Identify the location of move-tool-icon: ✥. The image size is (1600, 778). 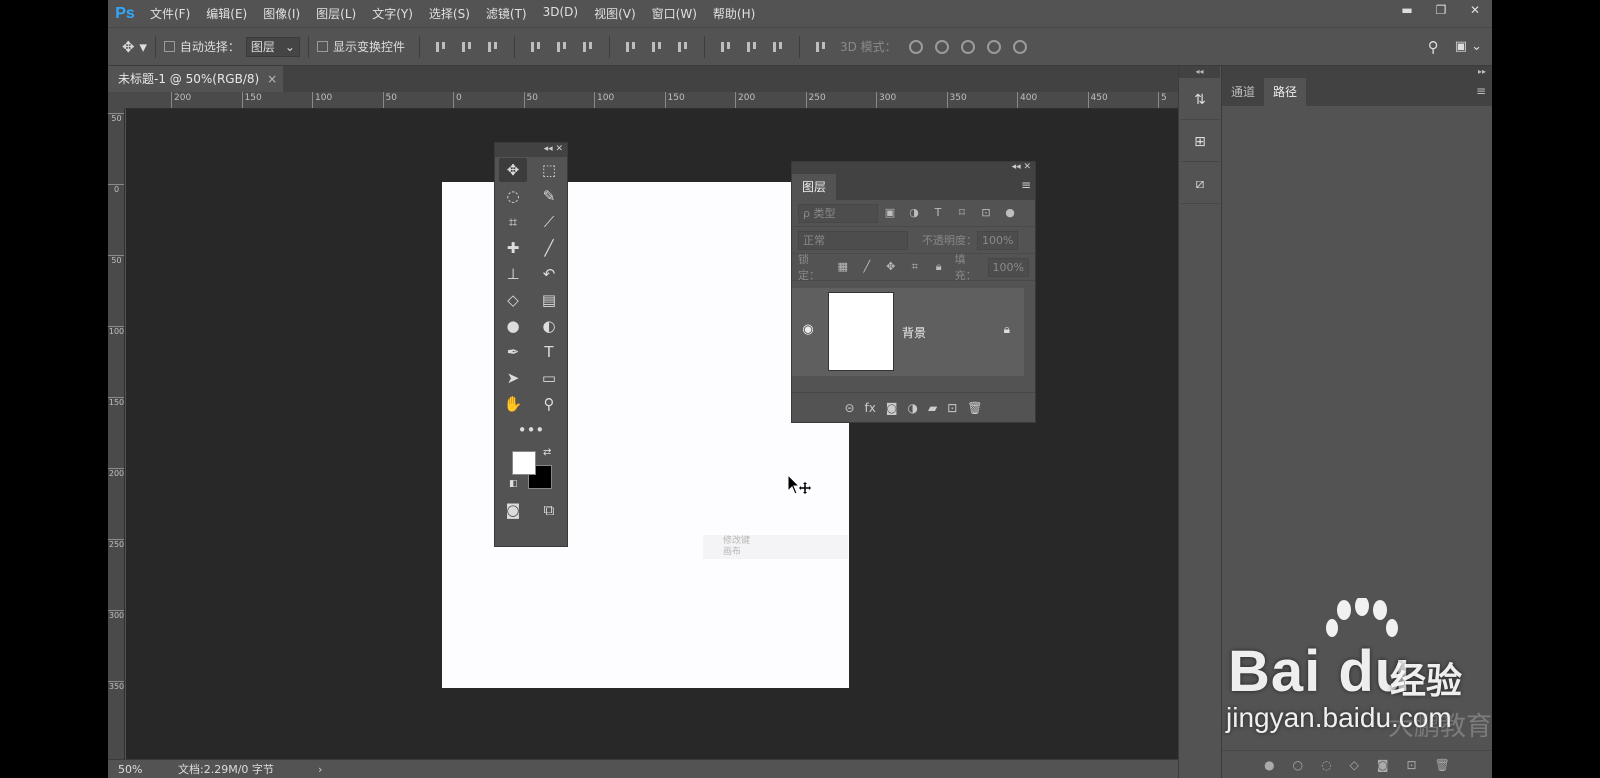
(513, 170).